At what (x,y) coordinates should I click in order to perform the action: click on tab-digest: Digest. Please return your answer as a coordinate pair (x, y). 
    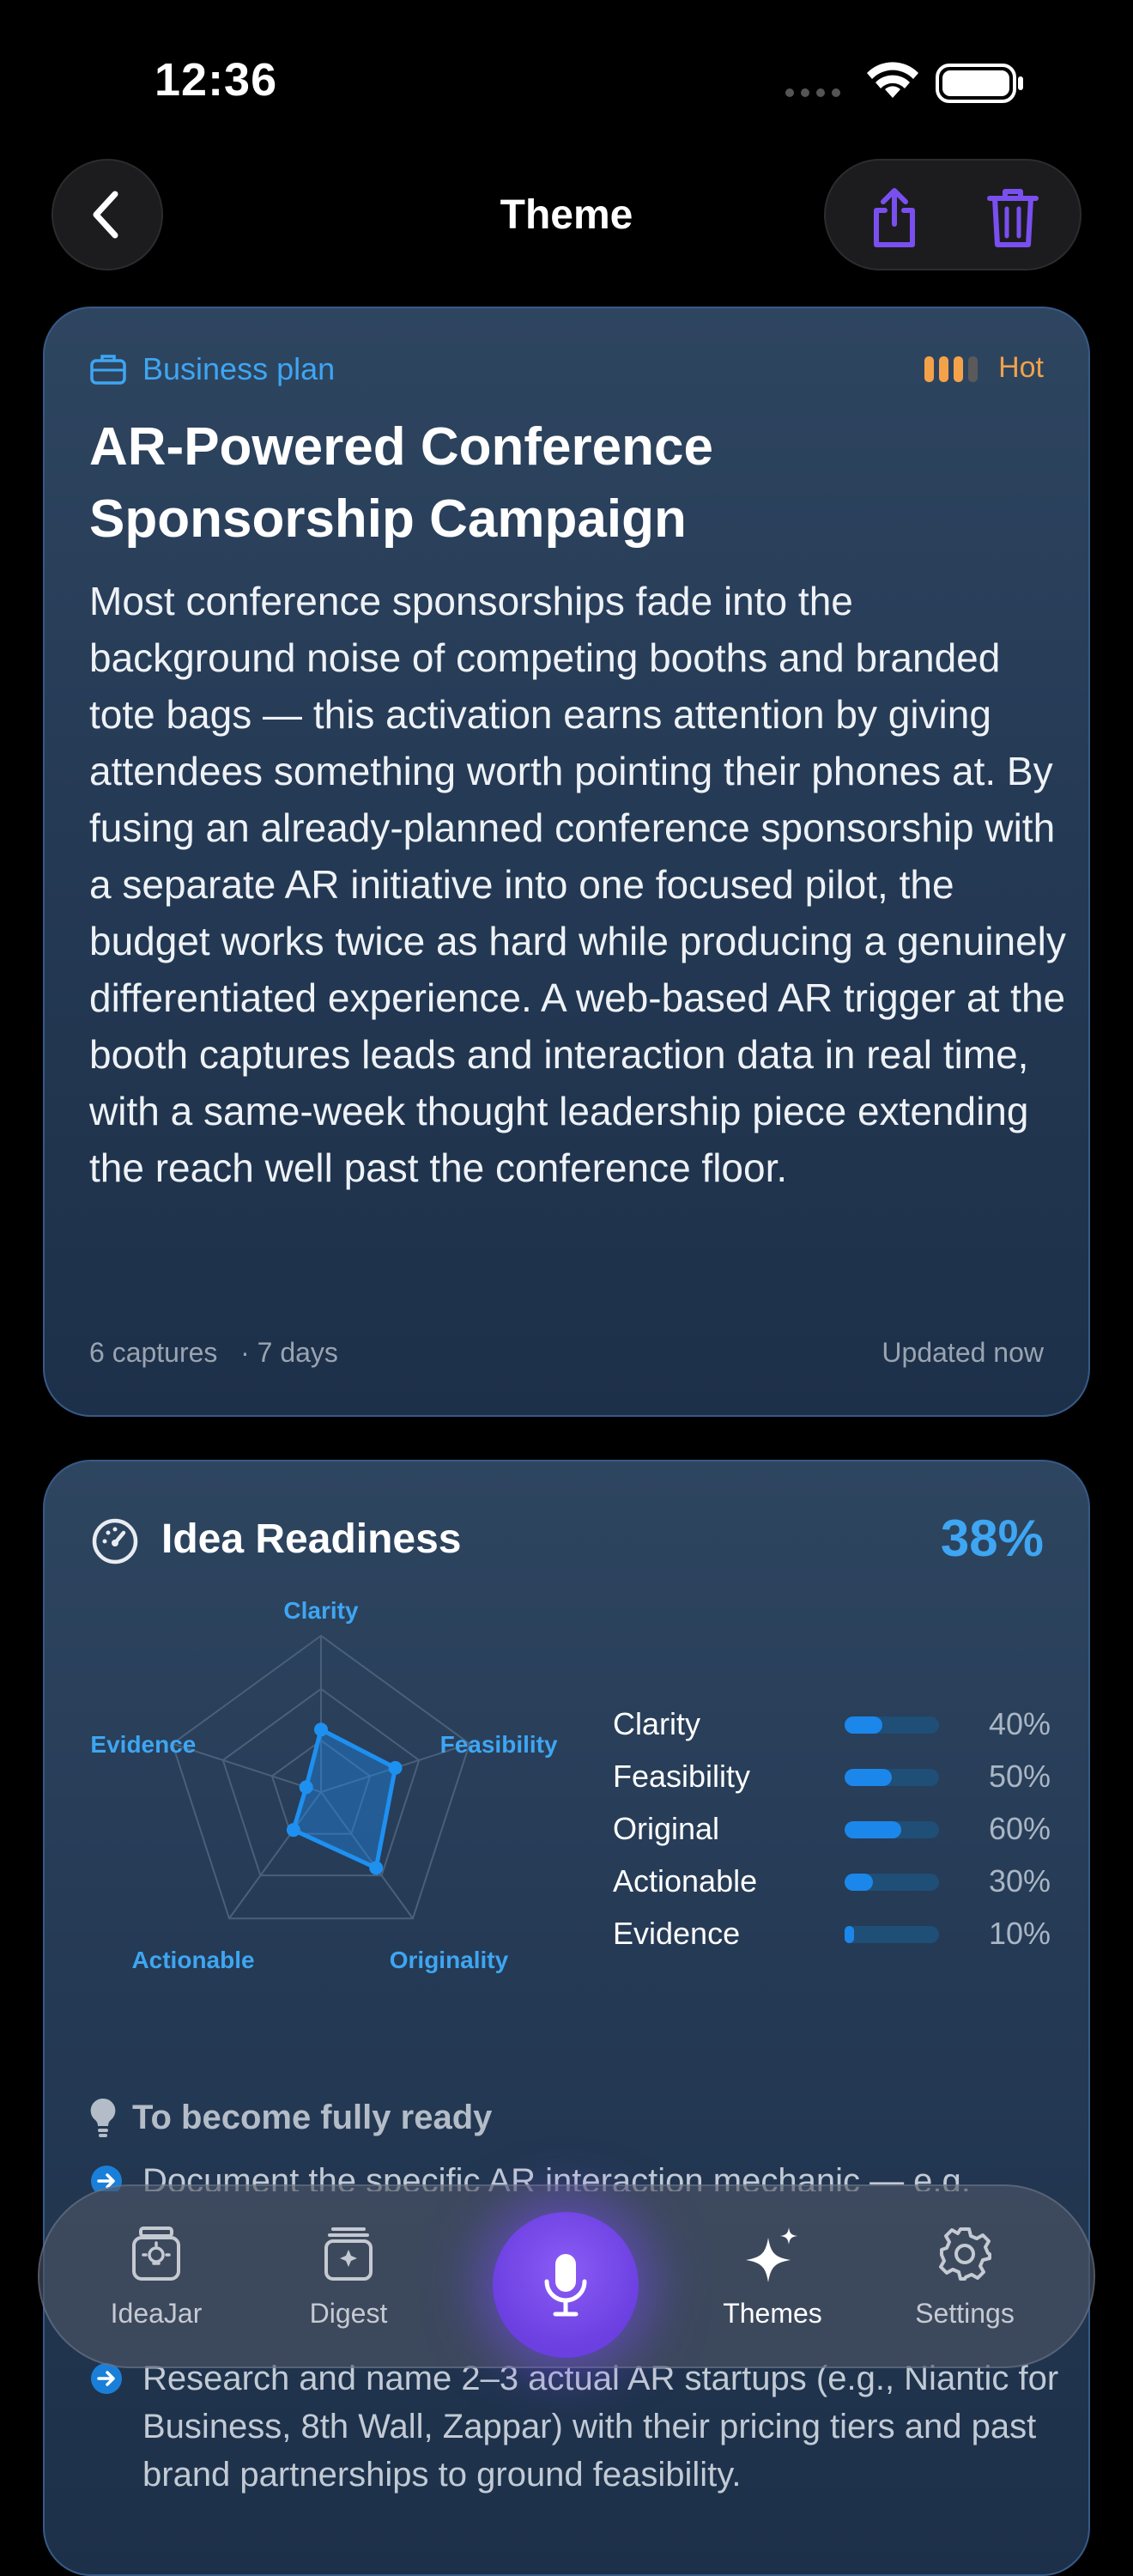
    Looking at the image, I should click on (348, 2278).